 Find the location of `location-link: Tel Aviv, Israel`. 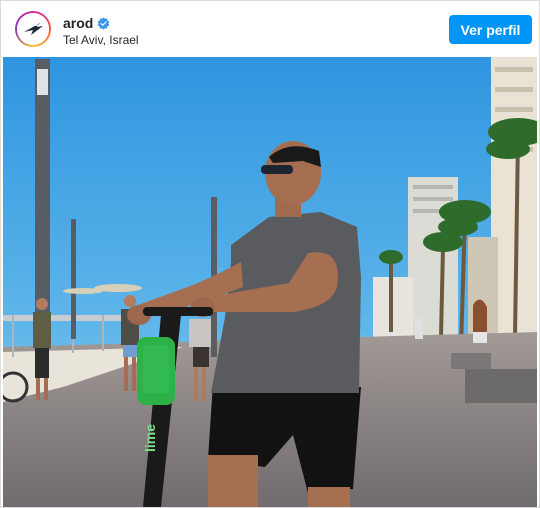

location-link: Tel Aviv, Israel is located at coordinates (101, 40).